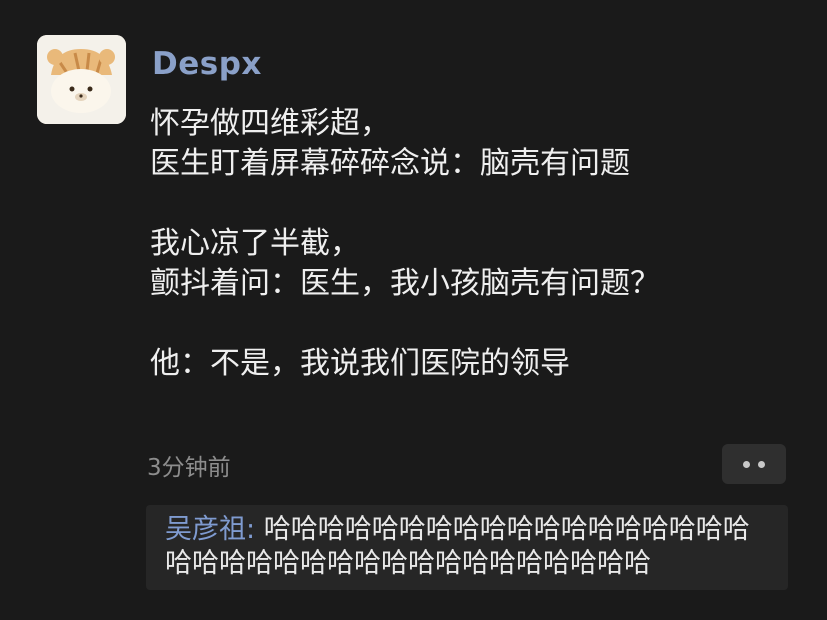 The width and height of the screenshot is (827, 620). What do you see at coordinates (405, 283) in the screenshot?
I see `post-line: 颤抖着问：医生，我小孩脑壳有问题？` at bounding box center [405, 283].